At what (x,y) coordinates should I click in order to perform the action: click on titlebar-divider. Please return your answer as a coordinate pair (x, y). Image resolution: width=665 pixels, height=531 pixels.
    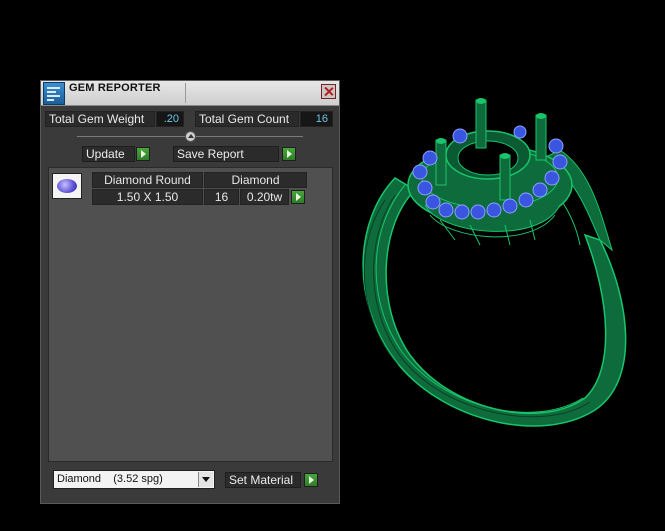
    Looking at the image, I should click on (185, 93).